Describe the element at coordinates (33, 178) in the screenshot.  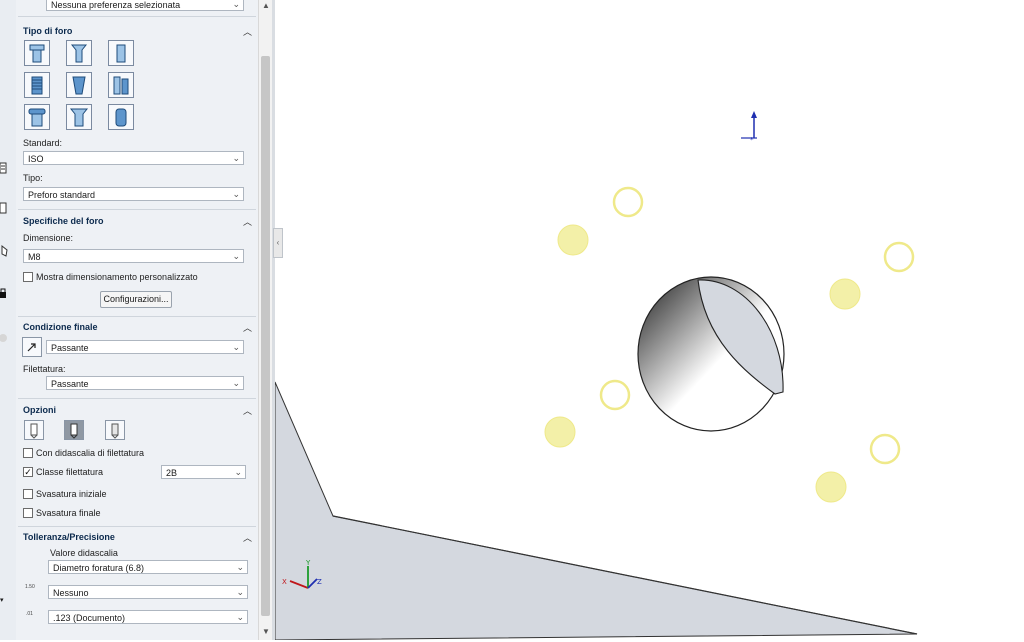
I see `tipo-label: Tipo:` at that location.